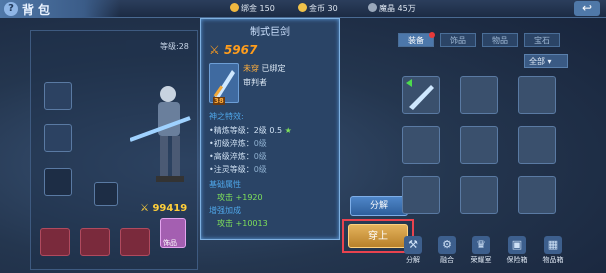  Describe the element at coordinates (60, 9) in the screenshot. I see `title-banner: ? 背包` at that location.